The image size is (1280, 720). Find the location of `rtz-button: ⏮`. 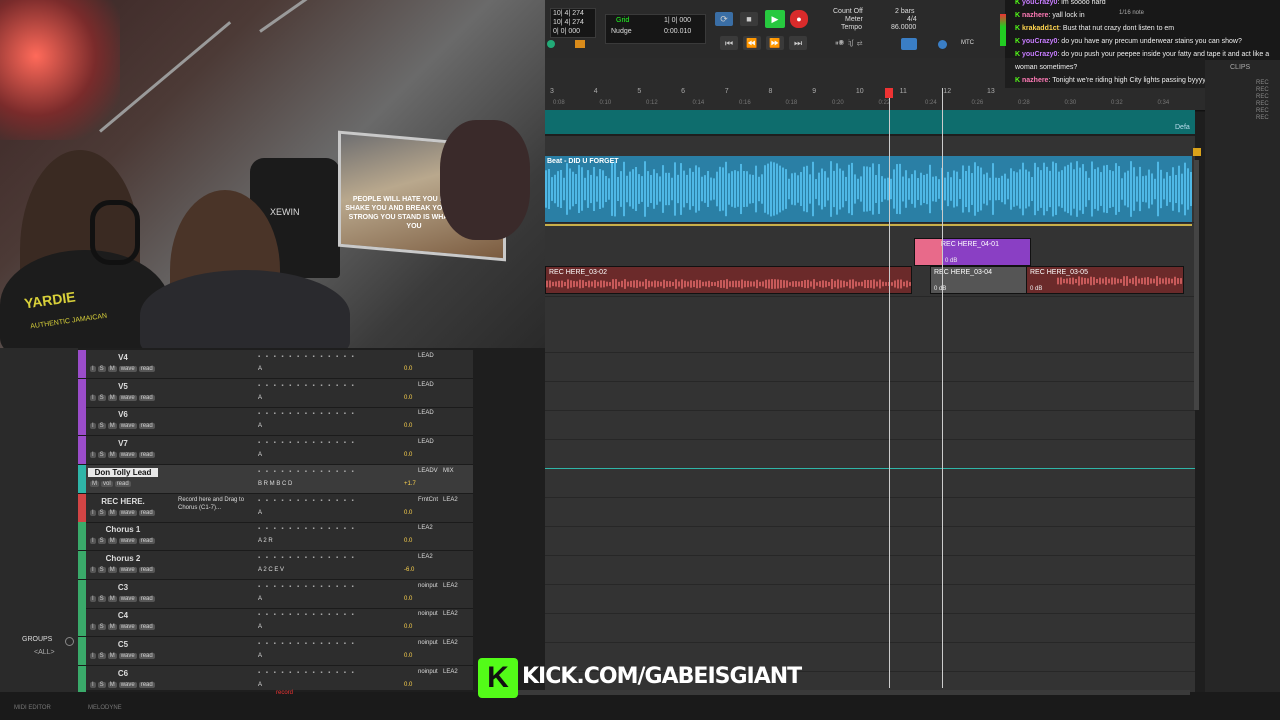

rtz-button: ⏮ is located at coordinates (729, 43).